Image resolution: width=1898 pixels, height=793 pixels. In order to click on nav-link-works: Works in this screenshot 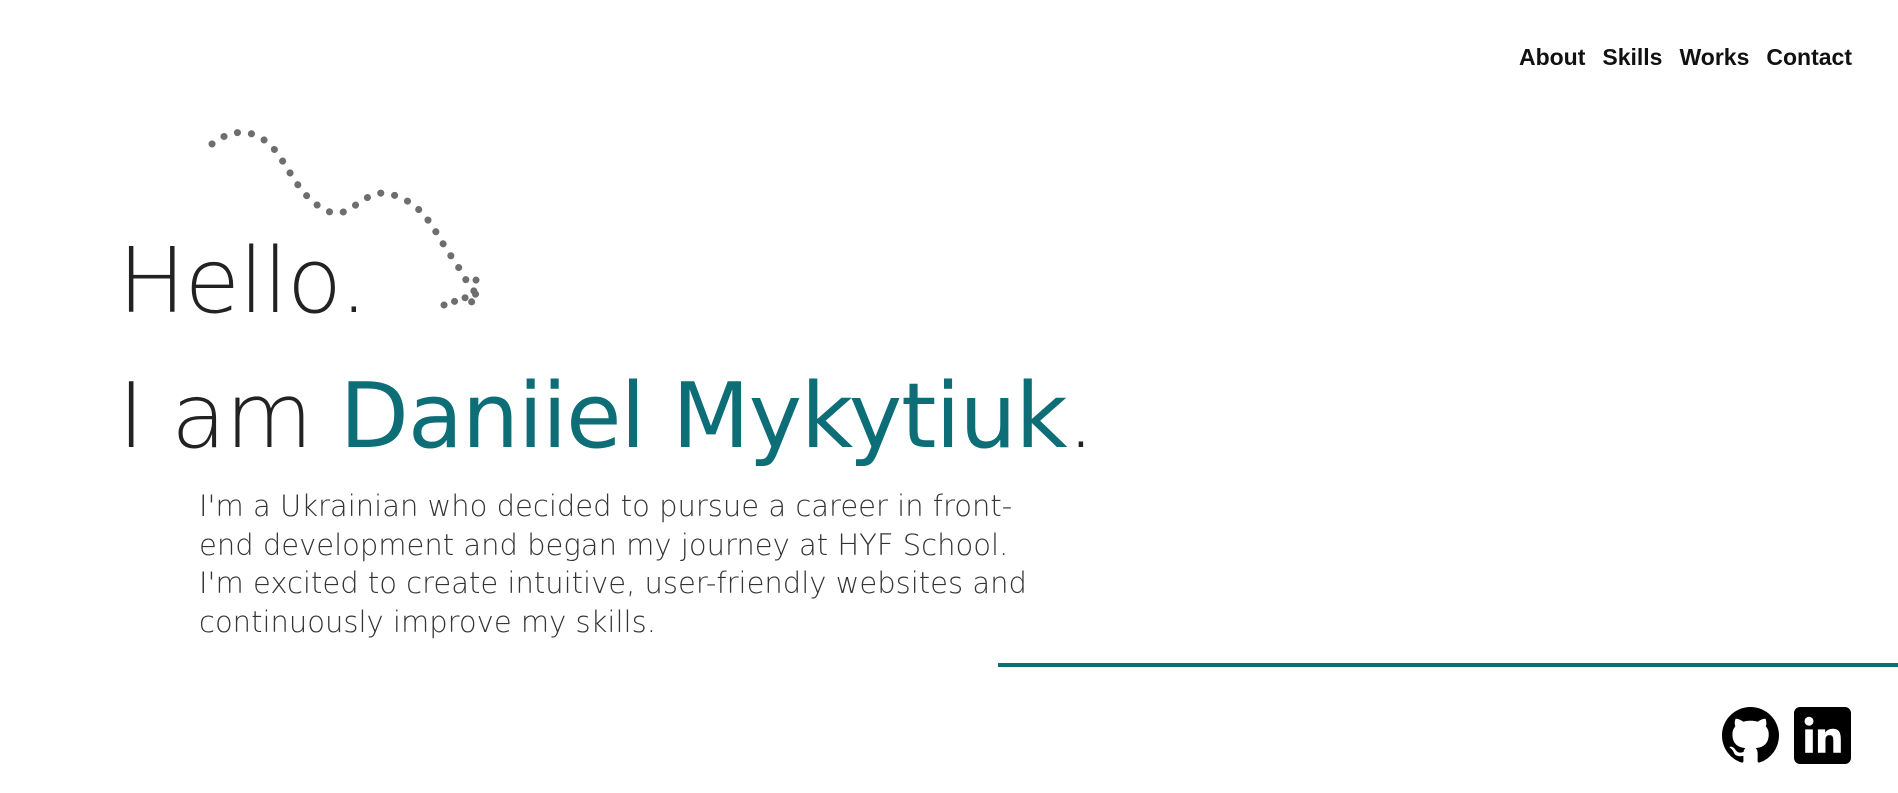, I will do `click(1714, 57)`.